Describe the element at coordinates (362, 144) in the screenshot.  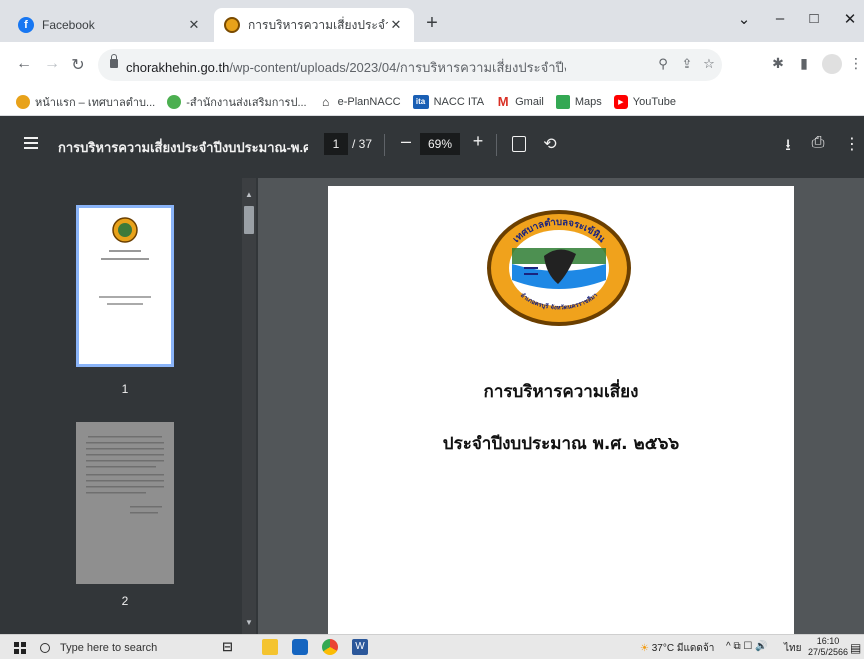
I see `page-total: / 37` at that location.